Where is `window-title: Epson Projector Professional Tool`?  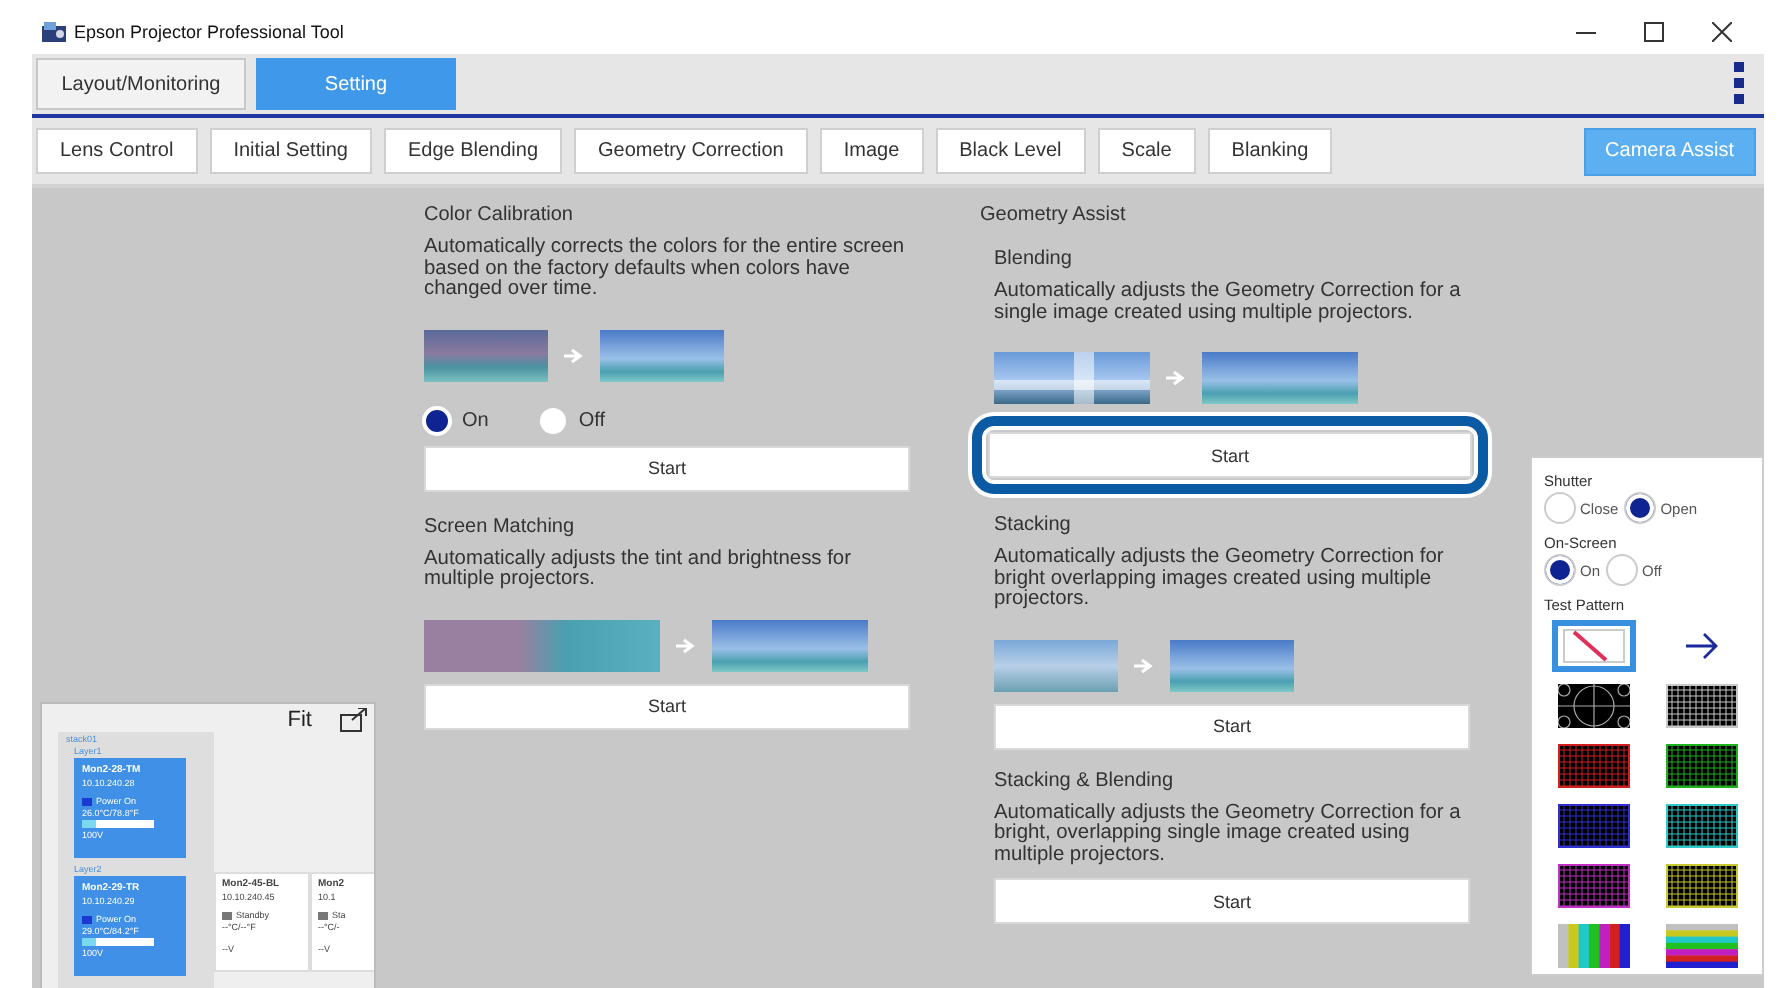
window-title: Epson Projector Professional Tool is located at coordinates (209, 32).